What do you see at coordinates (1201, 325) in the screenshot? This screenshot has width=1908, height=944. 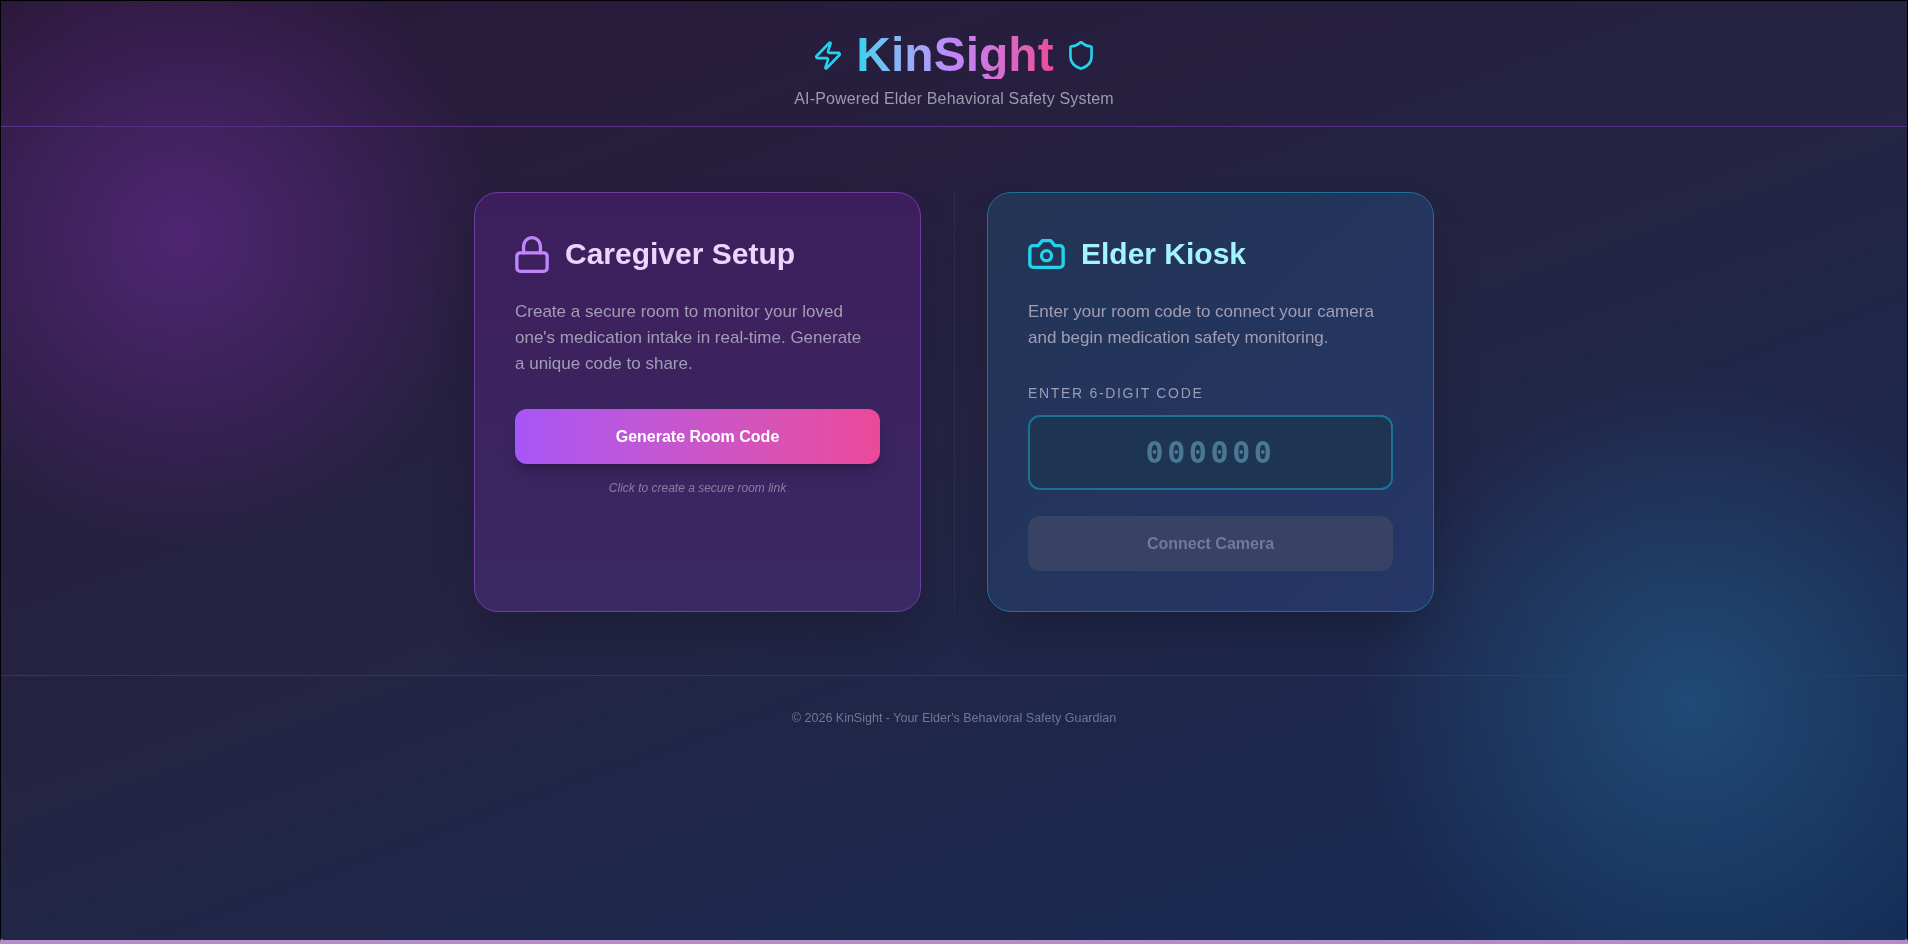 I see `card-description: Enter your room code to connect your camera and begin medication safety monitoring.` at bounding box center [1201, 325].